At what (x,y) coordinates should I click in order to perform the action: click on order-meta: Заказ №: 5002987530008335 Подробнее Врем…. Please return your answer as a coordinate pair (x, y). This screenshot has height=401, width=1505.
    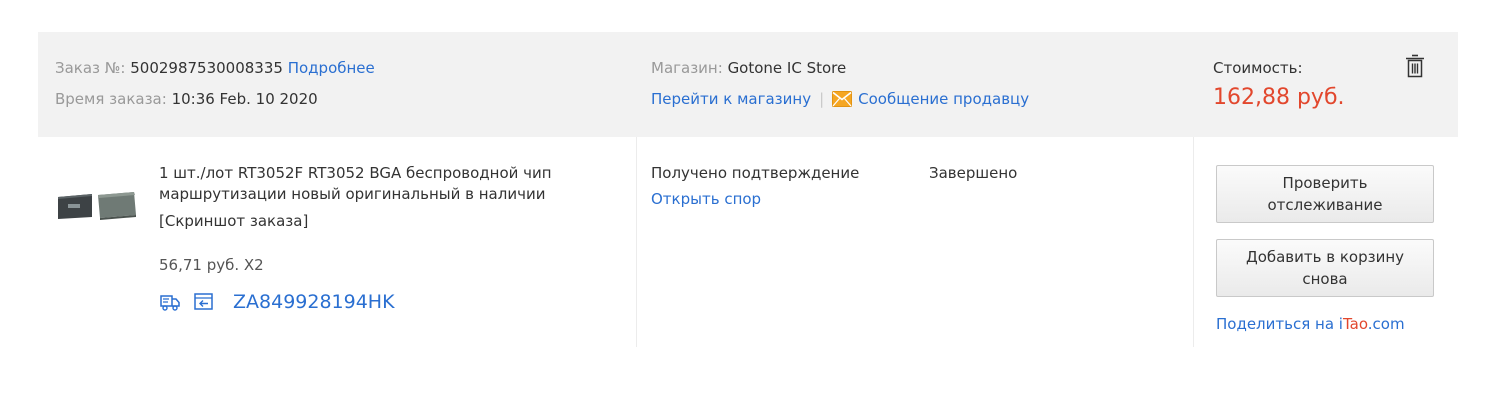
    Looking at the image, I should click on (215, 83).